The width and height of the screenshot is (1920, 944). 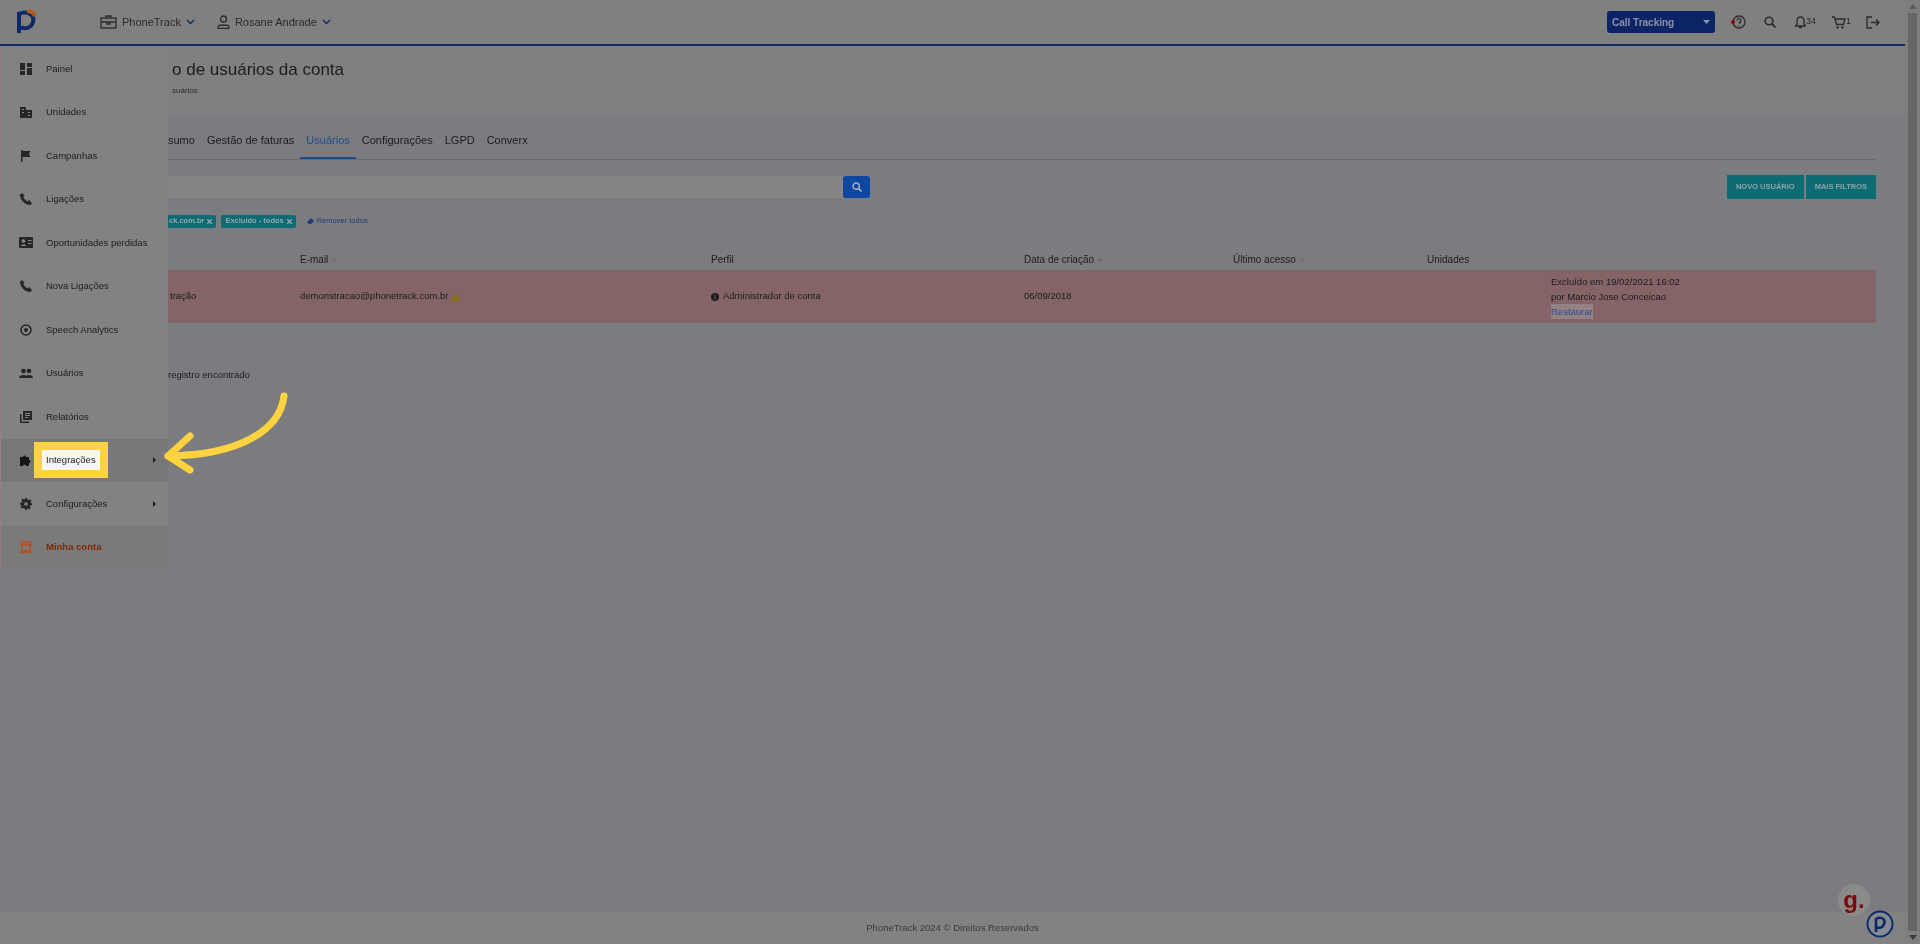 I want to click on documents-icon, so click(x=26, y=416).